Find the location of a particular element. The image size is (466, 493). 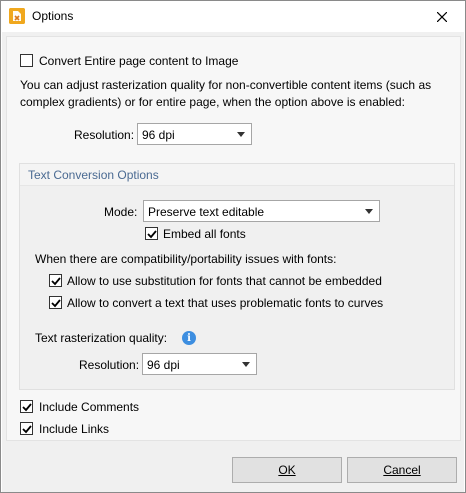

mode-value: Preserve text editable is located at coordinates (206, 212).